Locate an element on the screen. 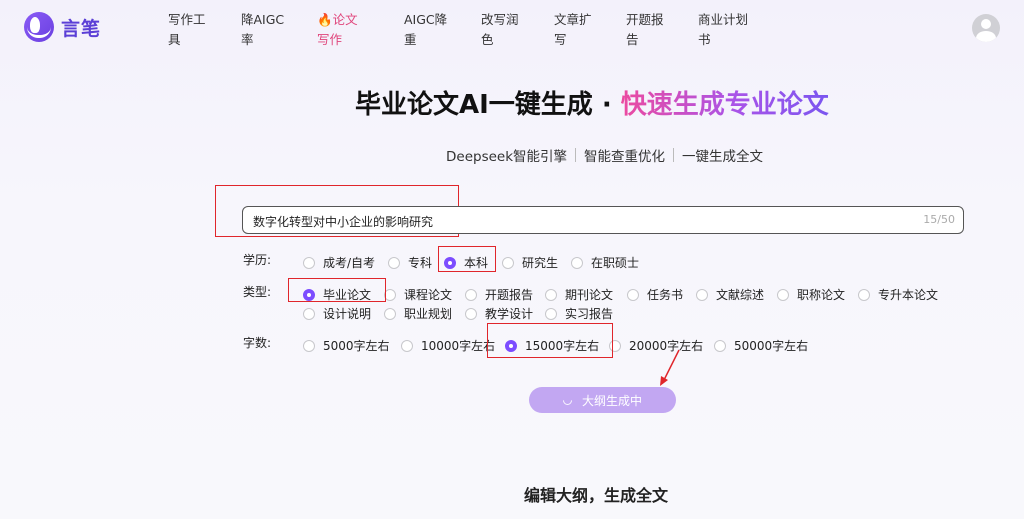  radio-type-internship: 实习报告 is located at coordinates (579, 313).